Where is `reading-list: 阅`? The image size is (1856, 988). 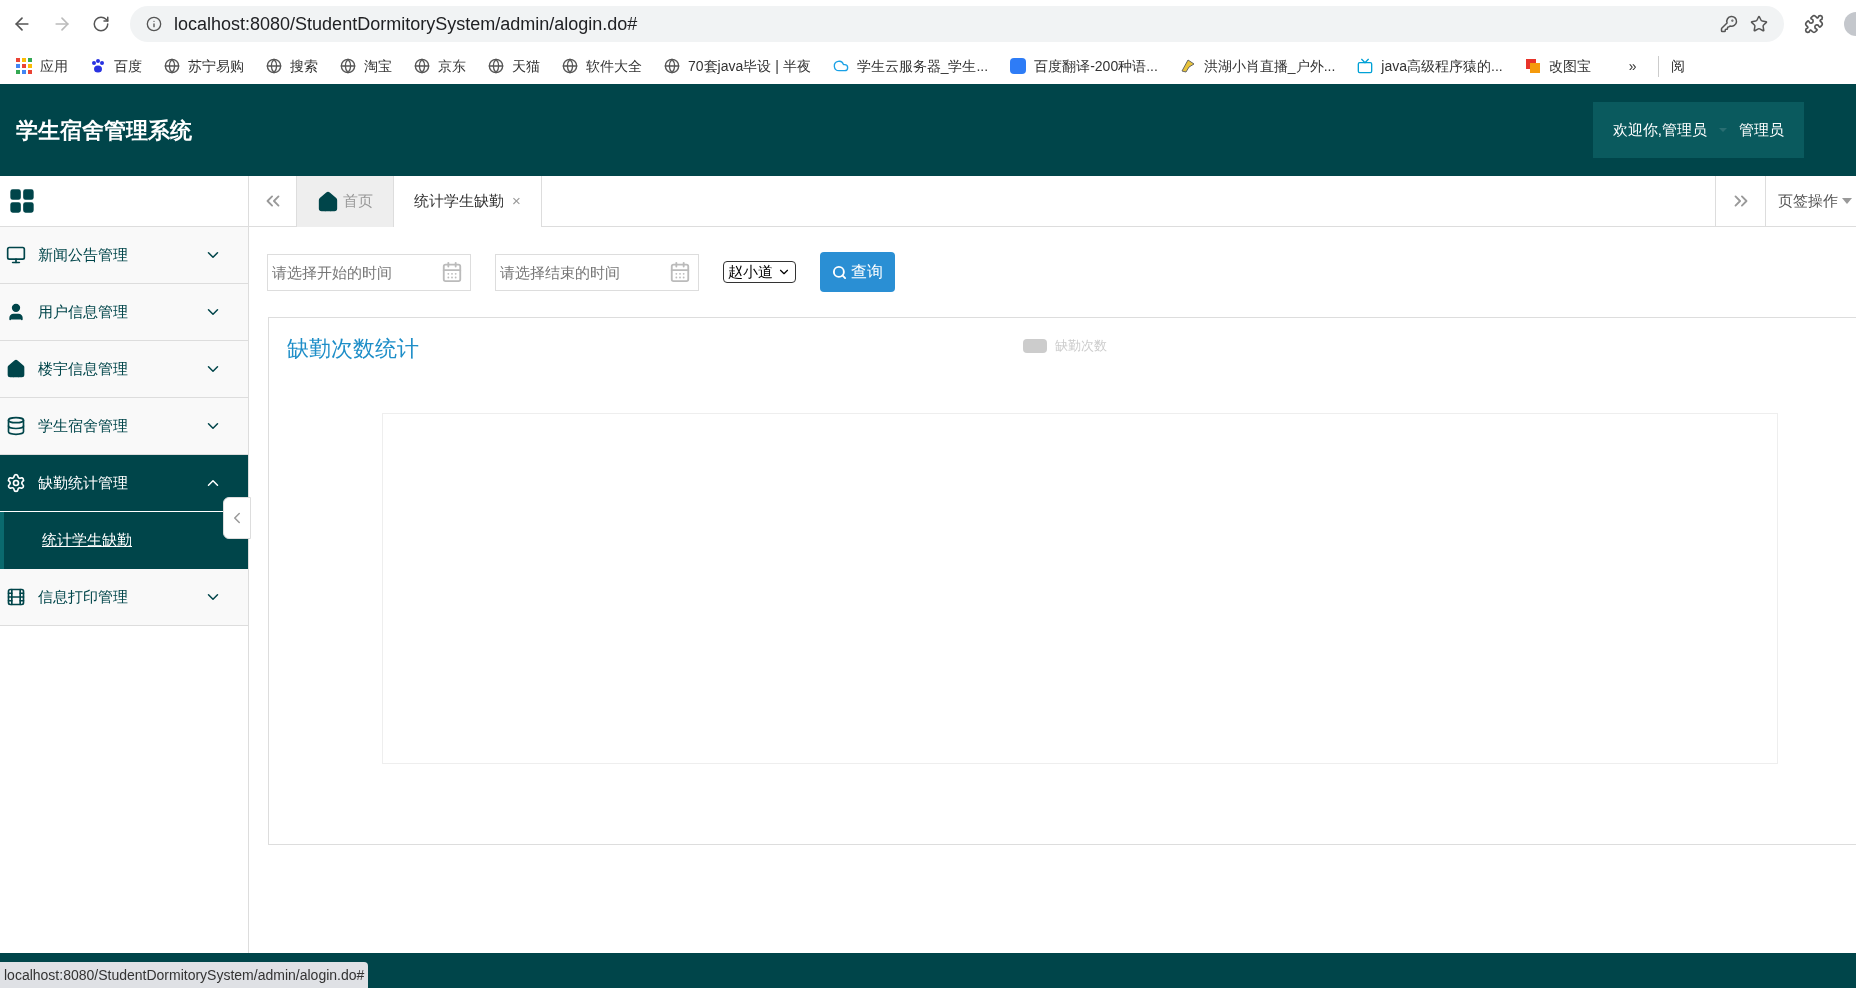 reading-list: 阅 is located at coordinates (1672, 66).